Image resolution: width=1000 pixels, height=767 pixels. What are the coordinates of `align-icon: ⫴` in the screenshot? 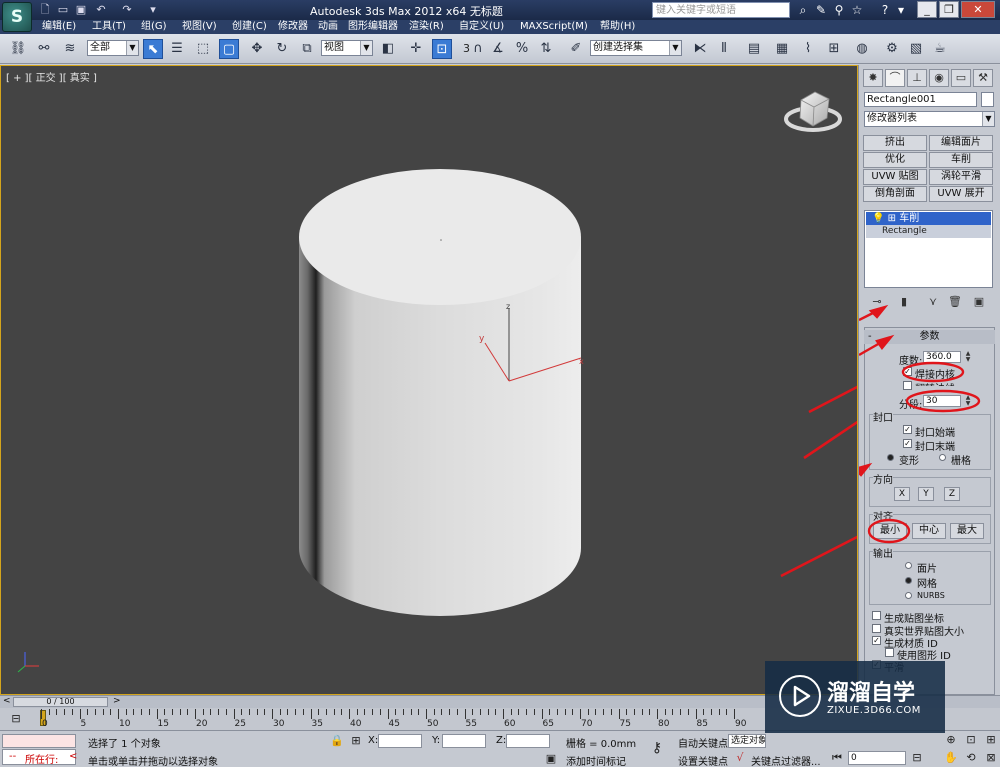 It's located at (724, 49).